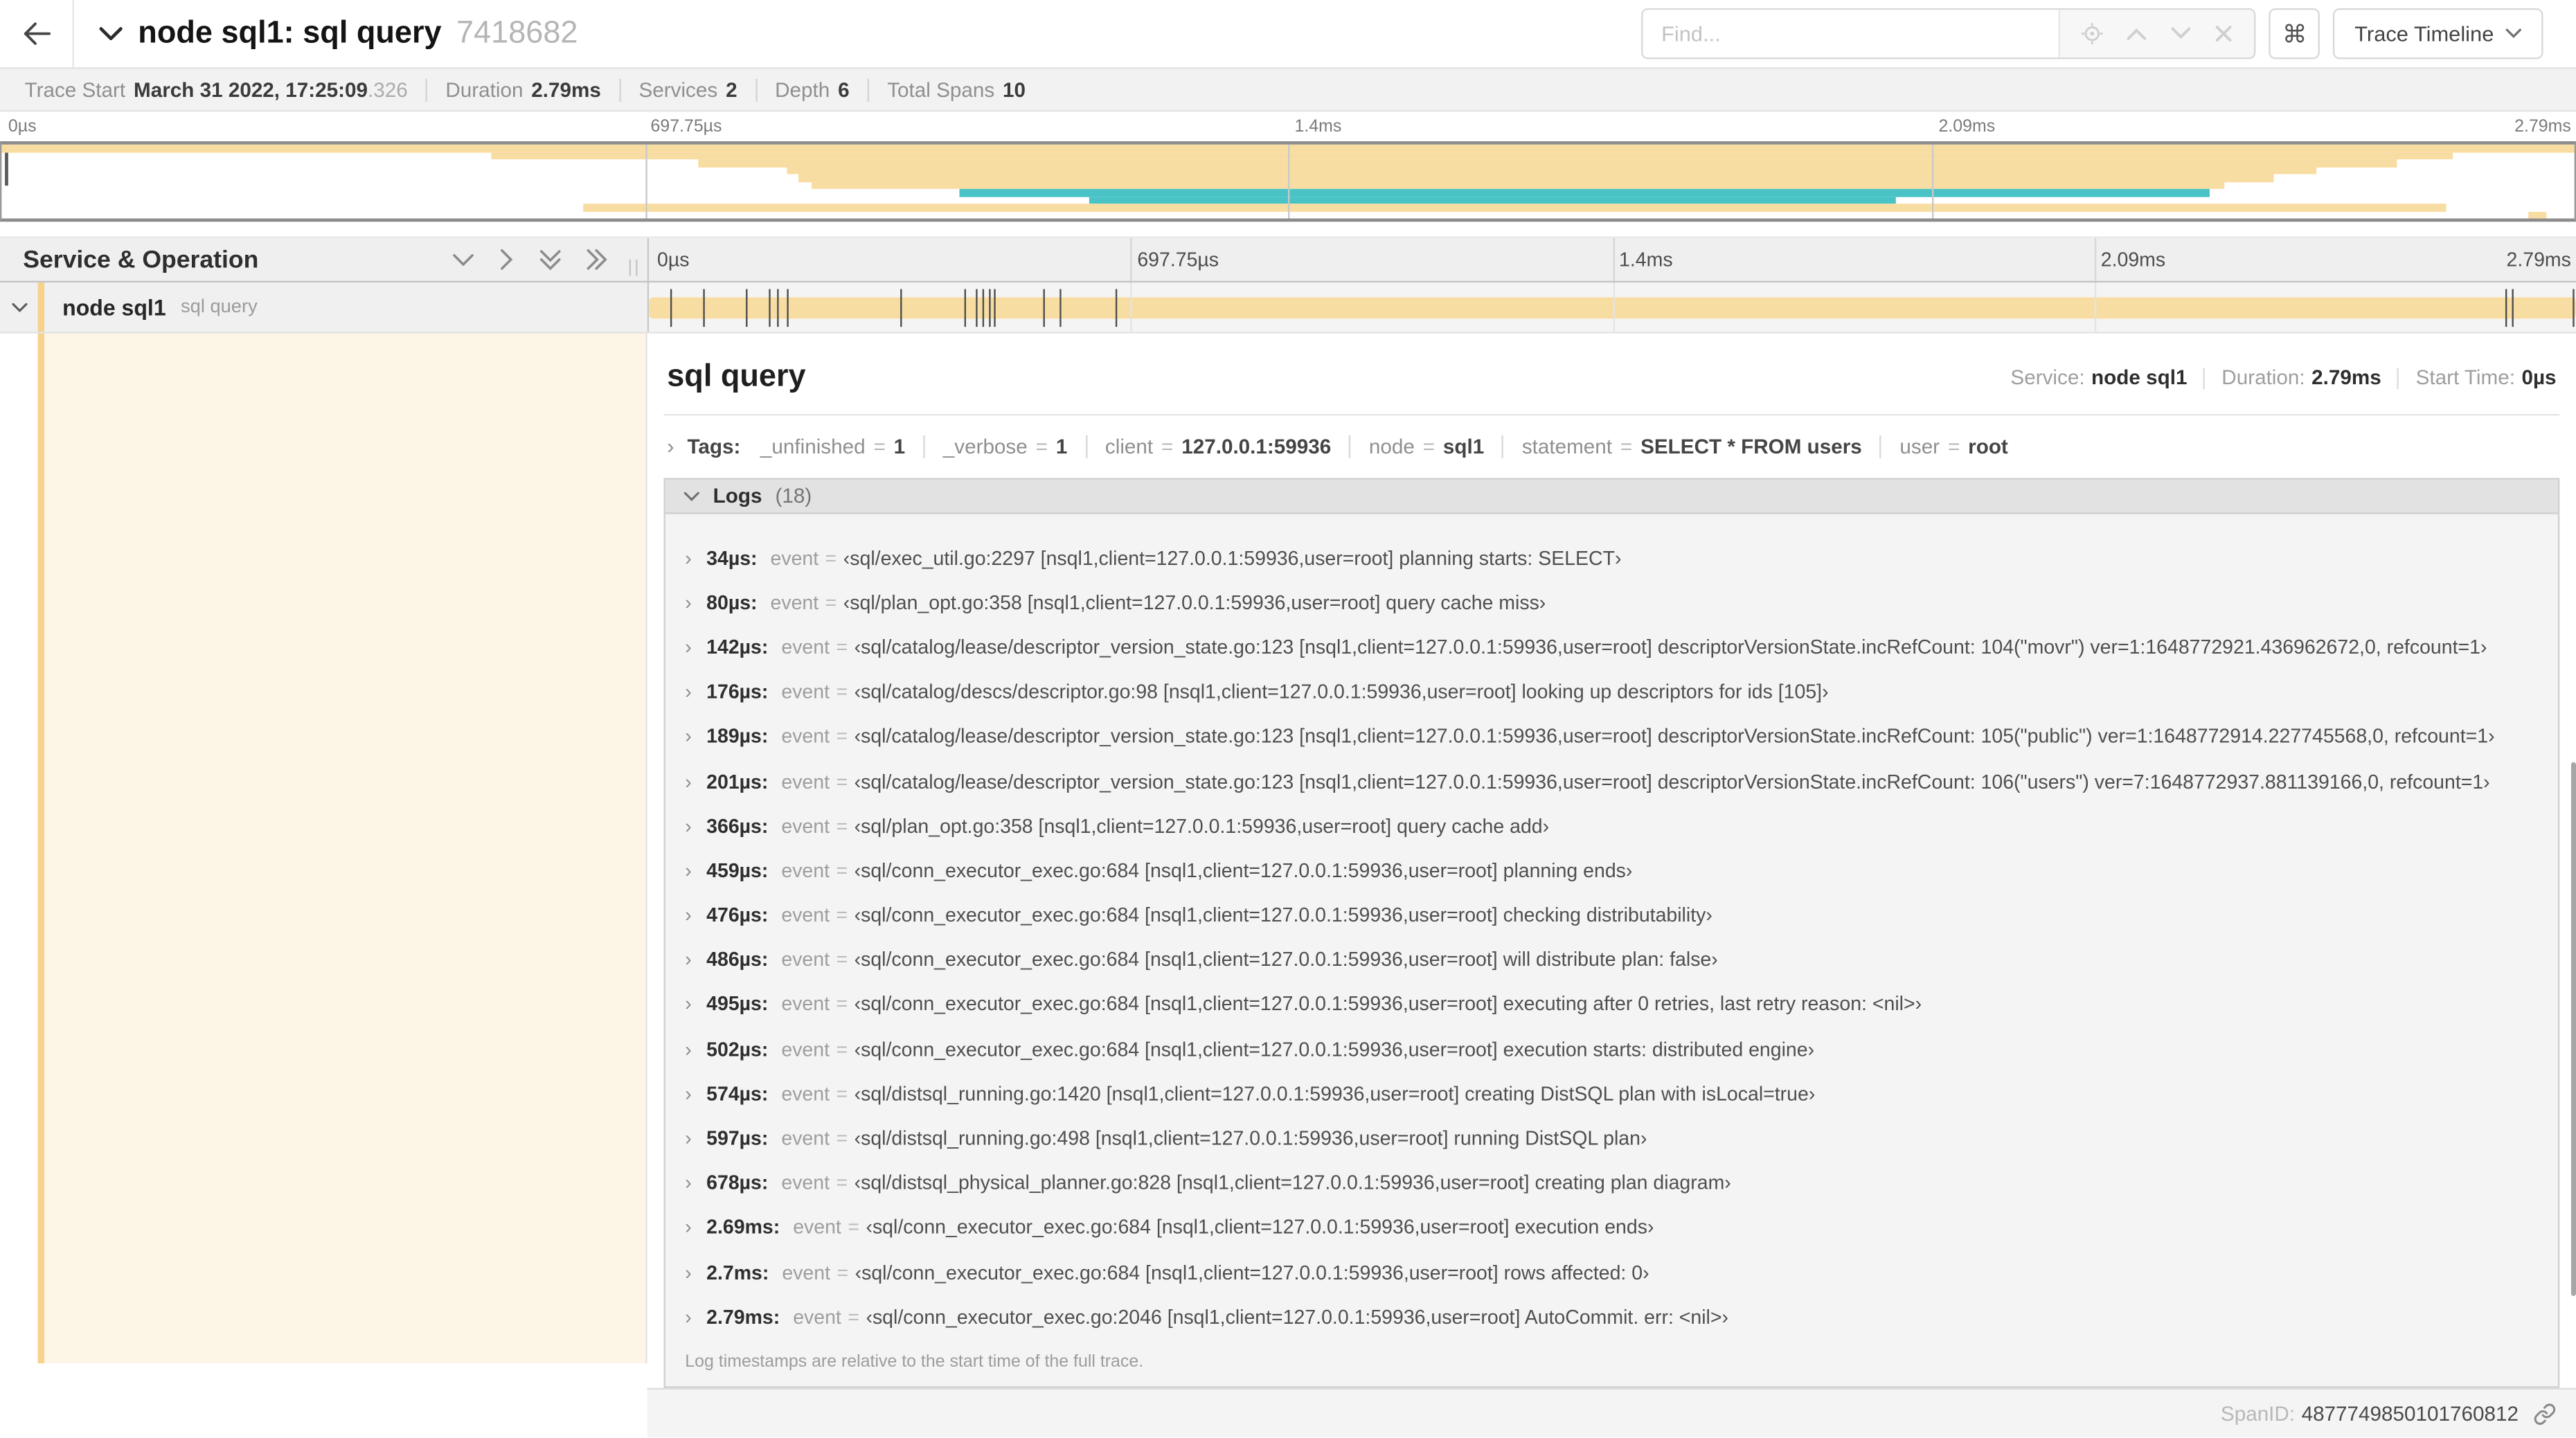  Describe the element at coordinates (290, 33) in the screenshot. I see `page-title: node sql1: sql query` at that location.